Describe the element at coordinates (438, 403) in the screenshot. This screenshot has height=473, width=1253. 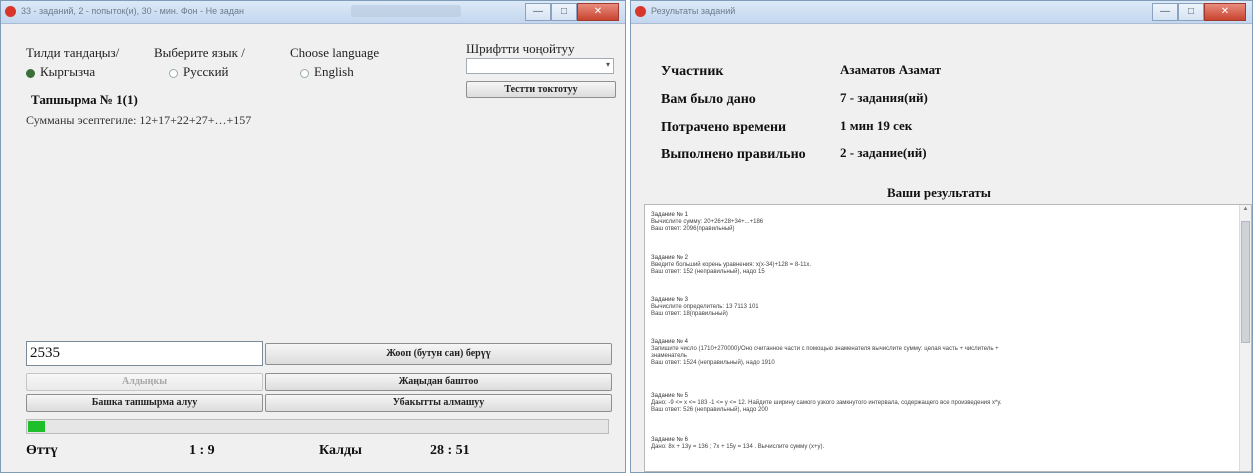
I see `finish-button: Убакытты алмашуу` at that location.